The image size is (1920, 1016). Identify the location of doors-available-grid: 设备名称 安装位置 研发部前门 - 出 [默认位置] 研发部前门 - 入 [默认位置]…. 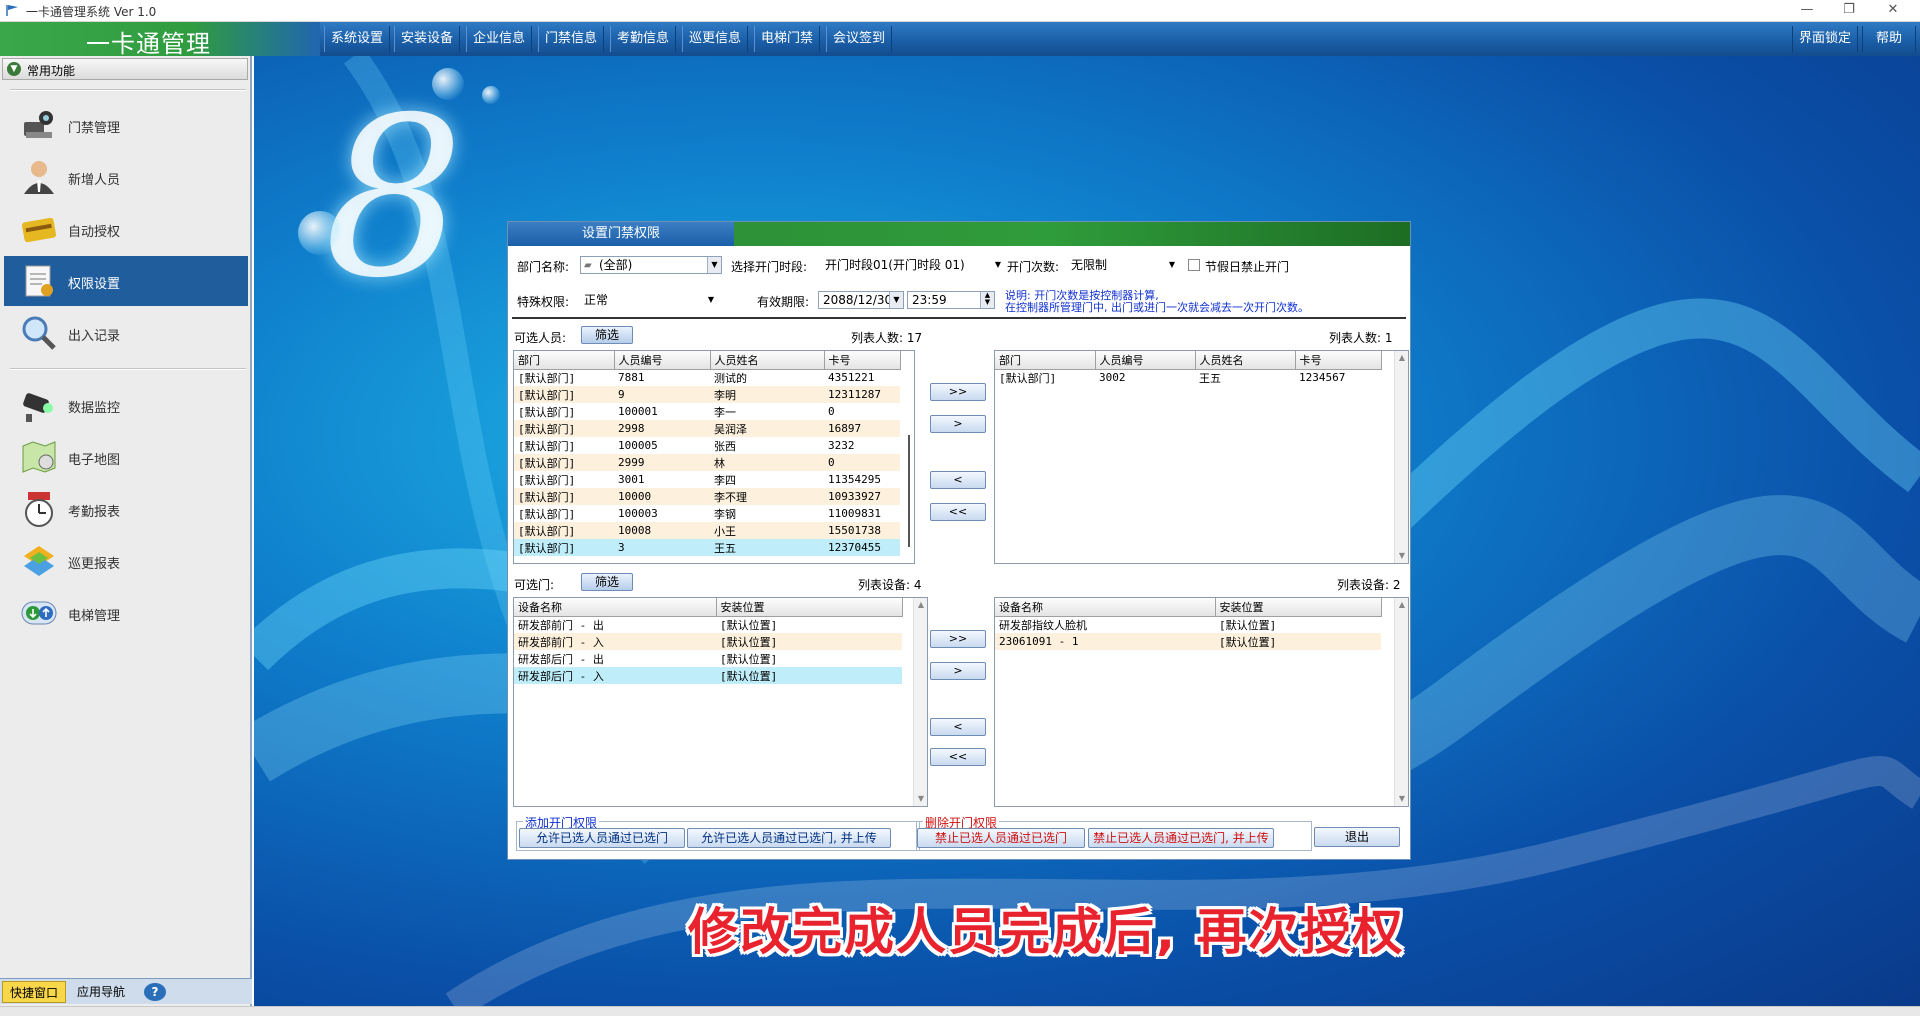
(720, 702).